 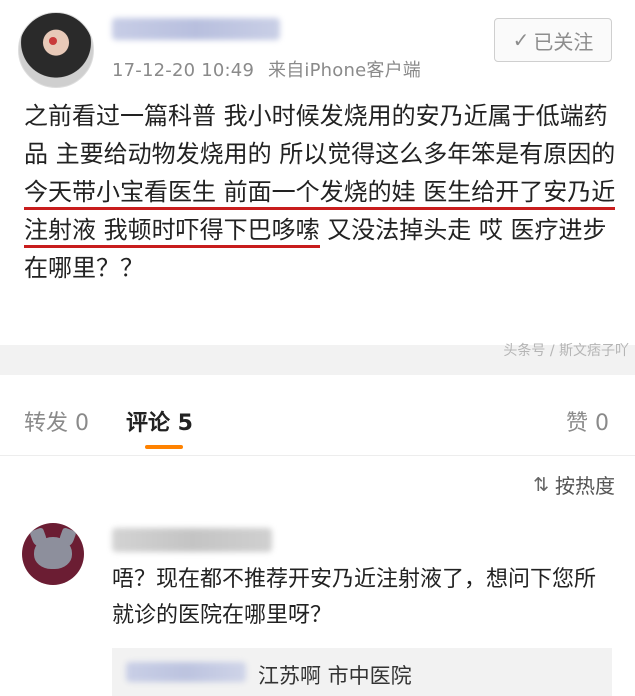 What do you see at coordinates (159, 421) in the screenshot?
I see `tab-comments: 评论 5` at bounding box center [159, 421].